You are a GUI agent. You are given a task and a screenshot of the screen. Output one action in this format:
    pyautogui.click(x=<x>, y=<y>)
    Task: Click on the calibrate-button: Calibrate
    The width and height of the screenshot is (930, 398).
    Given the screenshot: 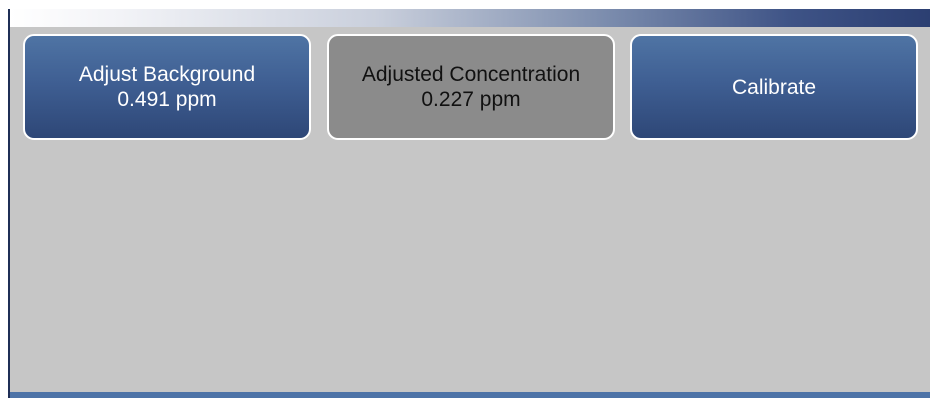 What is the action you would take?
    pyautogui.click(x=774, y=87)
    